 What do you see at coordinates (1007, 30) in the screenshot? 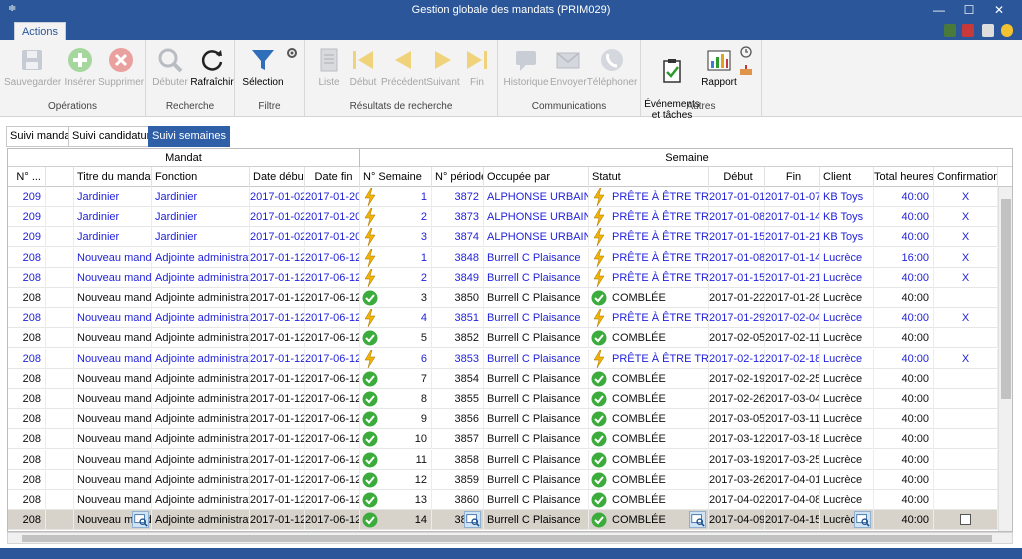
I see `help-icon` at bounding box center [1007, 30].